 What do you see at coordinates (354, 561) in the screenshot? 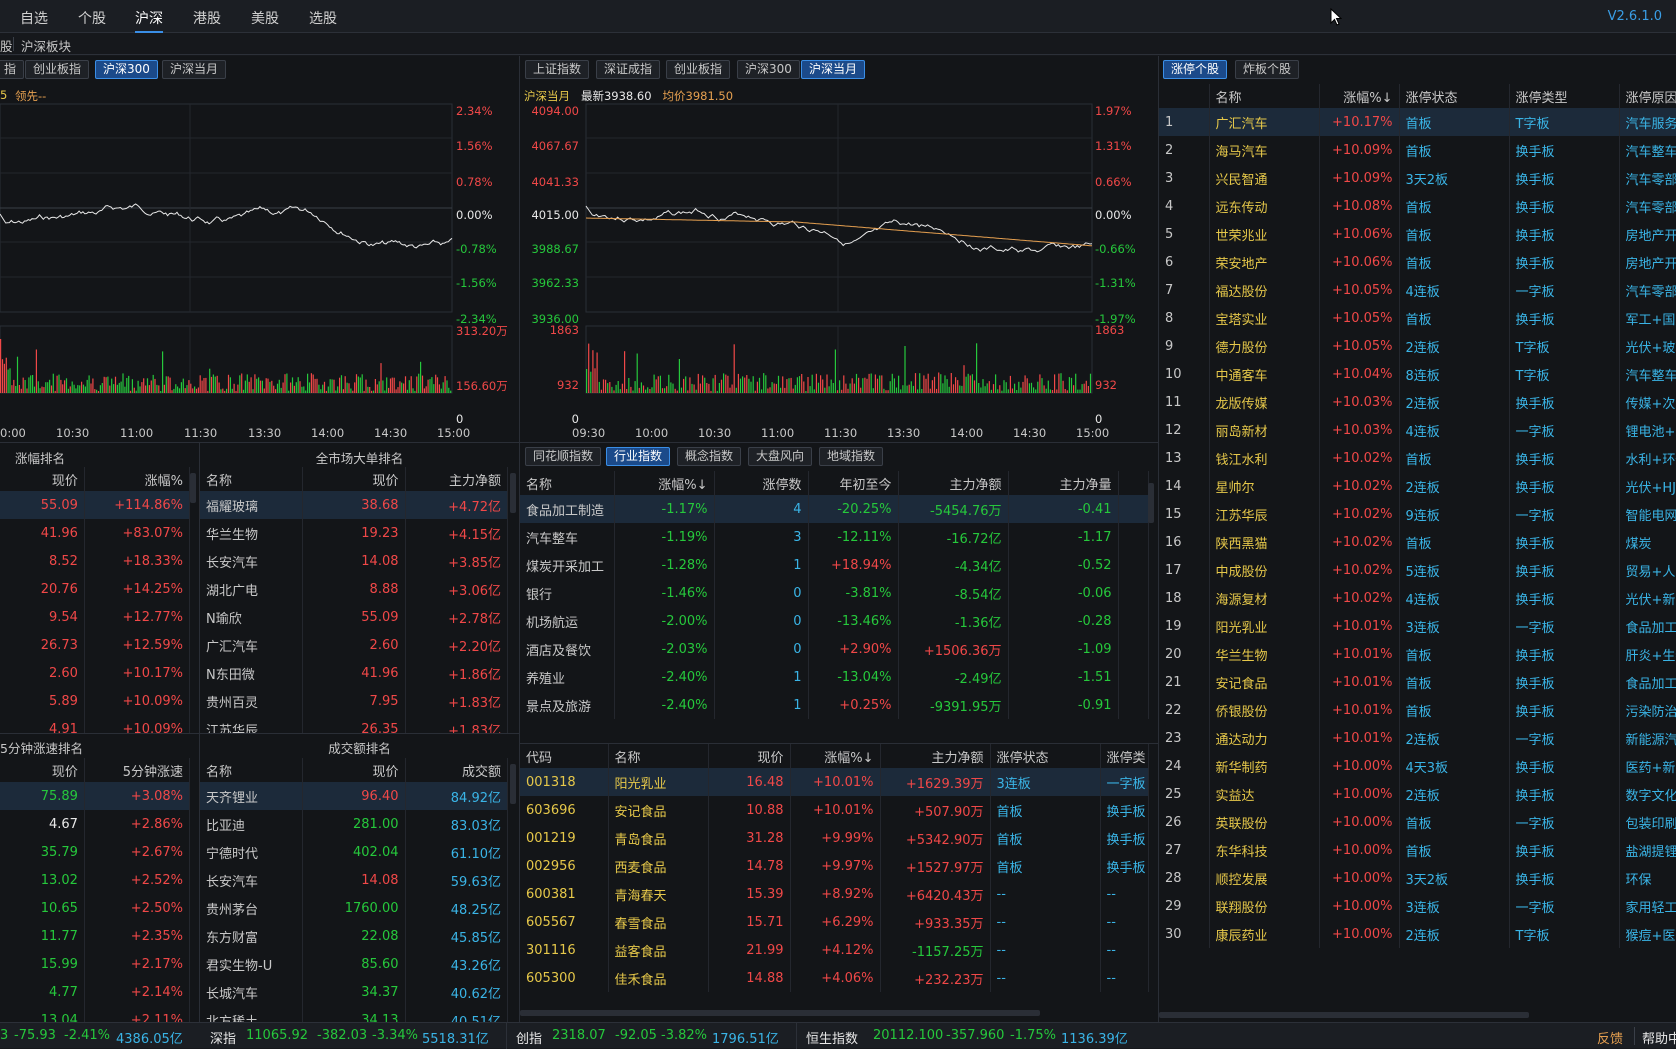
I see `table-row: 长安汽车 14.08 +3.85亿` at bounding box center [354, 561].